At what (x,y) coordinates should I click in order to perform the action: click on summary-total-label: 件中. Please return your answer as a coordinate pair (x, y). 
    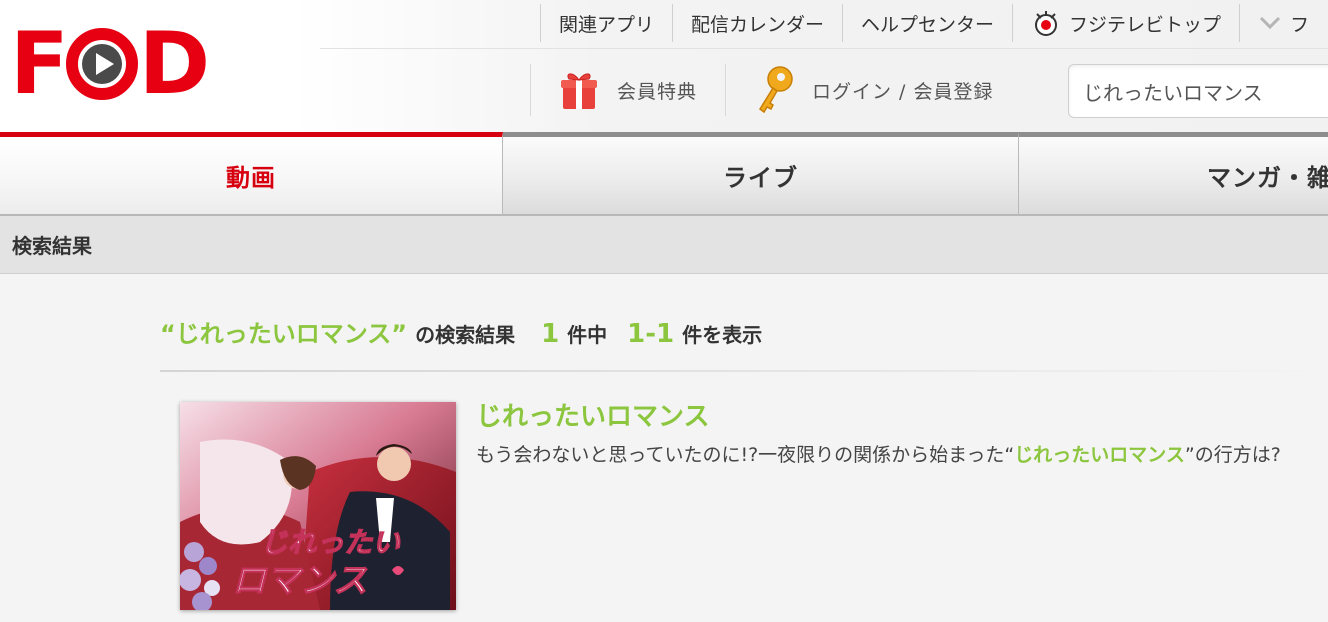
    Looking at the image, I should click on (587, 335).